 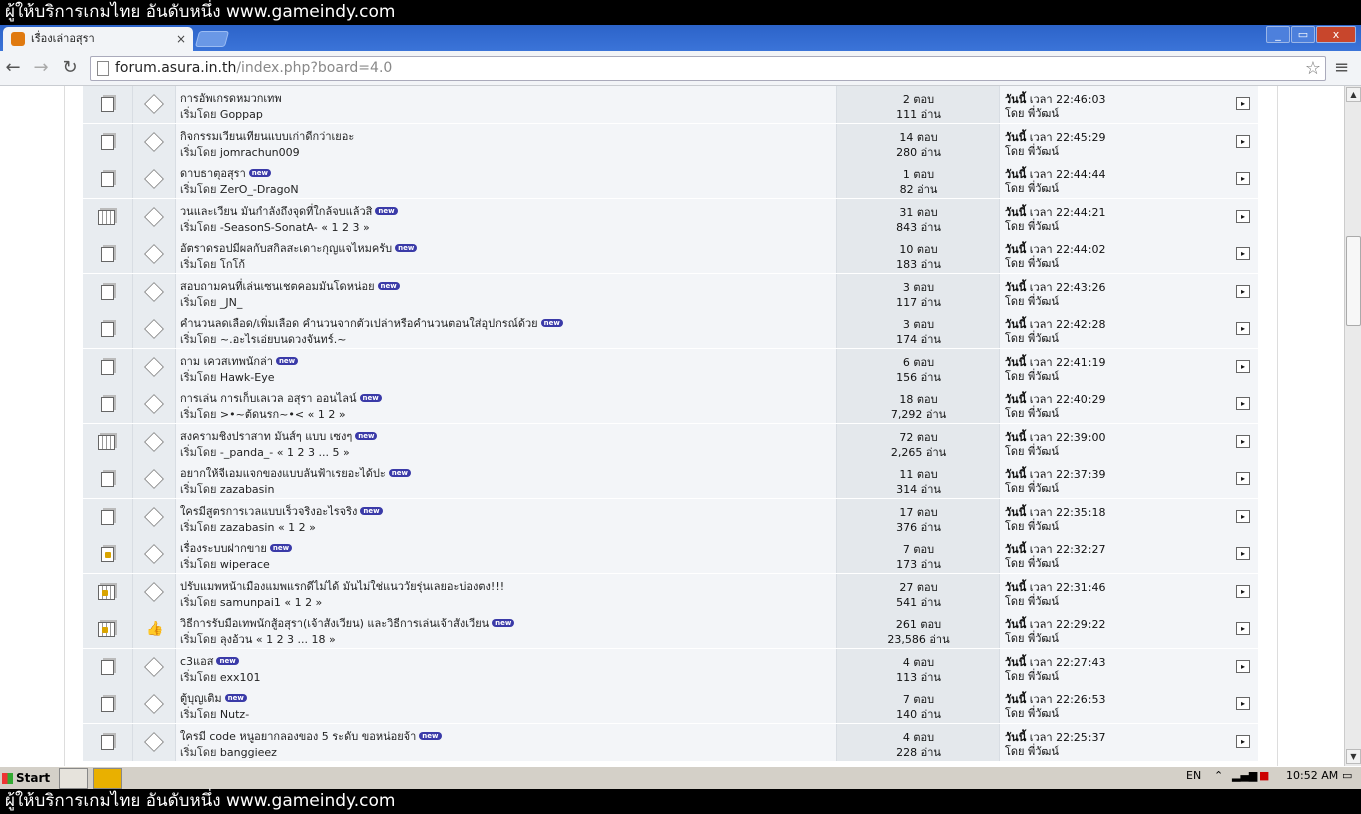 I want to click on signal-icon: ▂▄▆, so click(x=1244, y=775).